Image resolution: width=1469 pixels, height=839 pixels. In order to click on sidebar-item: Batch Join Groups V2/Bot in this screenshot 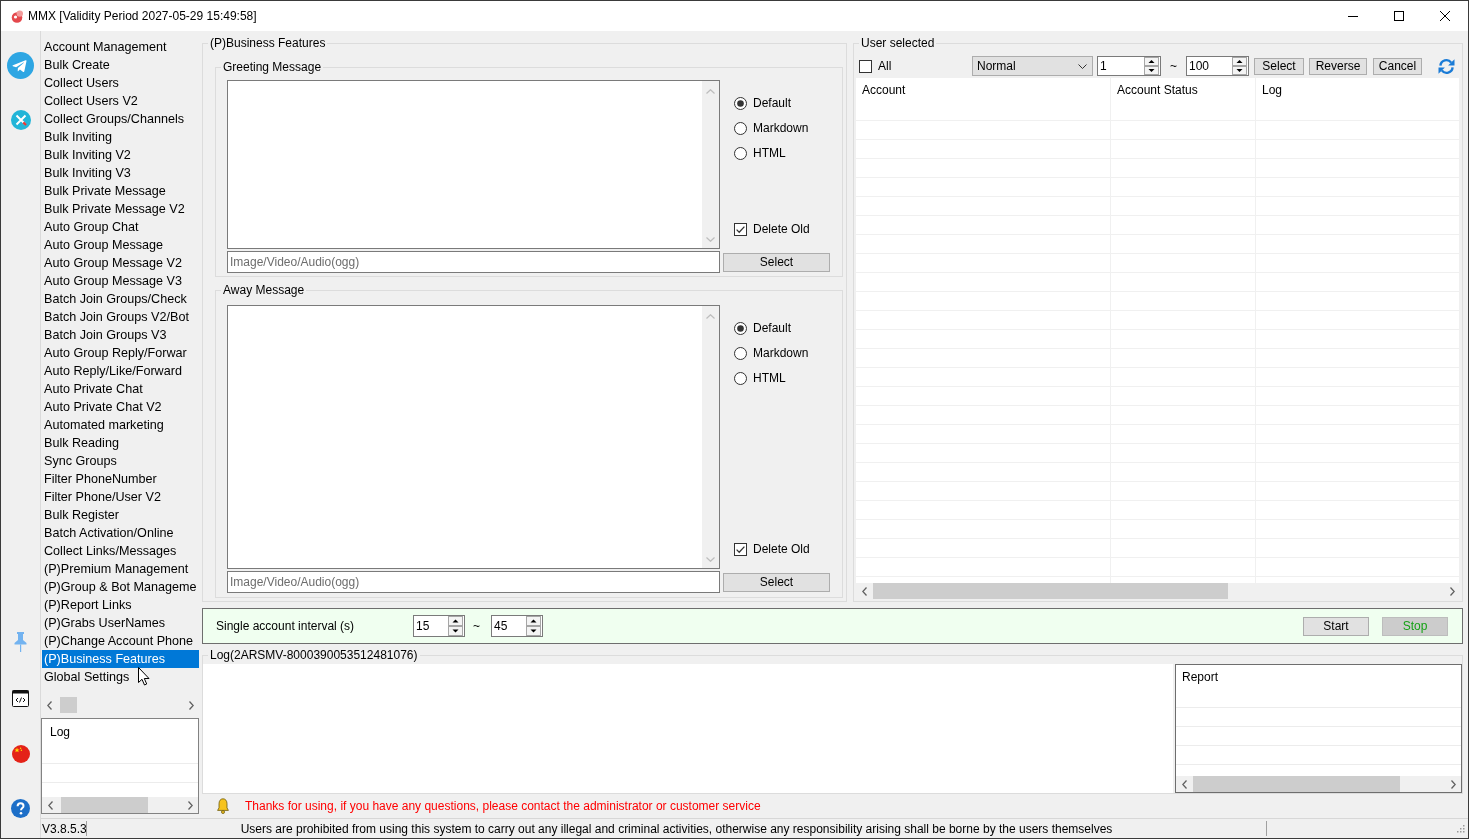, I will do `click(120, 317)`.